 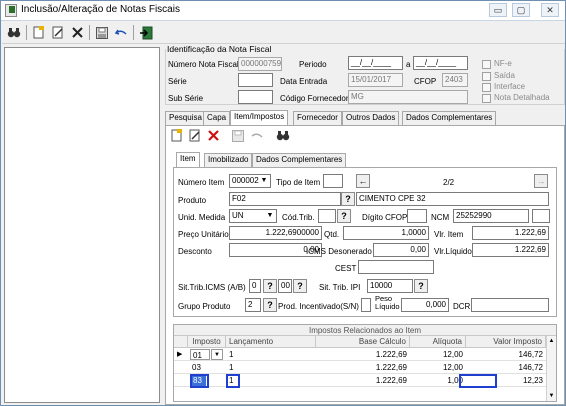 What do you see at coordinates (39, 32) in the screenshot?
I see `new-document-icon` at bounding box center [39, 32].